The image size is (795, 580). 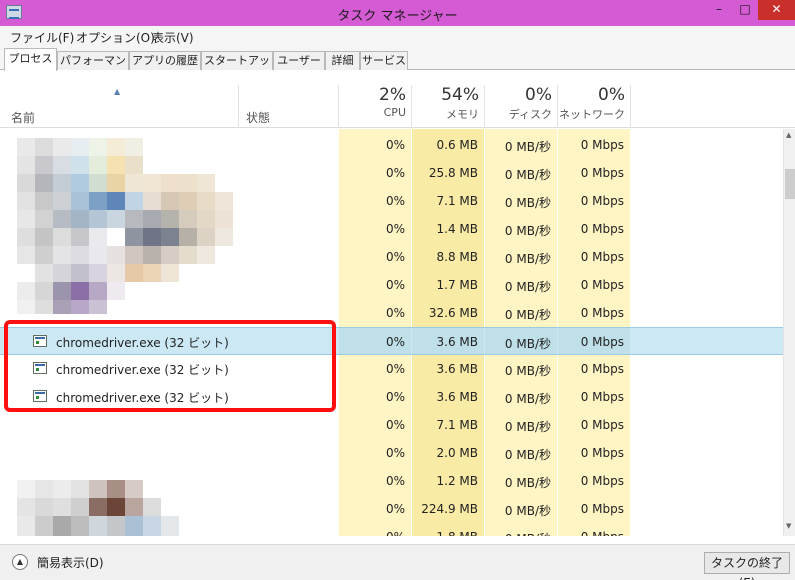 I want to click on tab-performance: パフォーマンス, so click(x=93, y=67).